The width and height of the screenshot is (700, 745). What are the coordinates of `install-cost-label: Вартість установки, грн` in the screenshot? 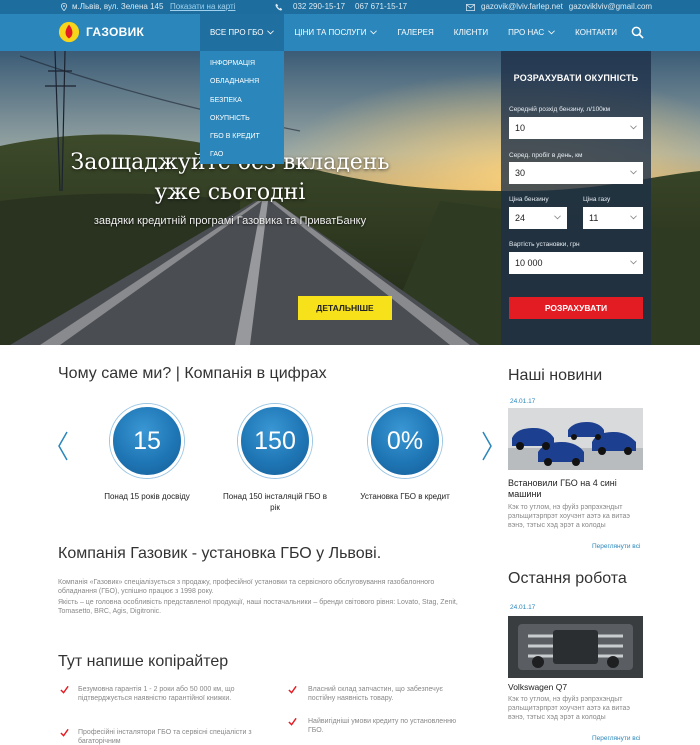 It's located at (544, 244).